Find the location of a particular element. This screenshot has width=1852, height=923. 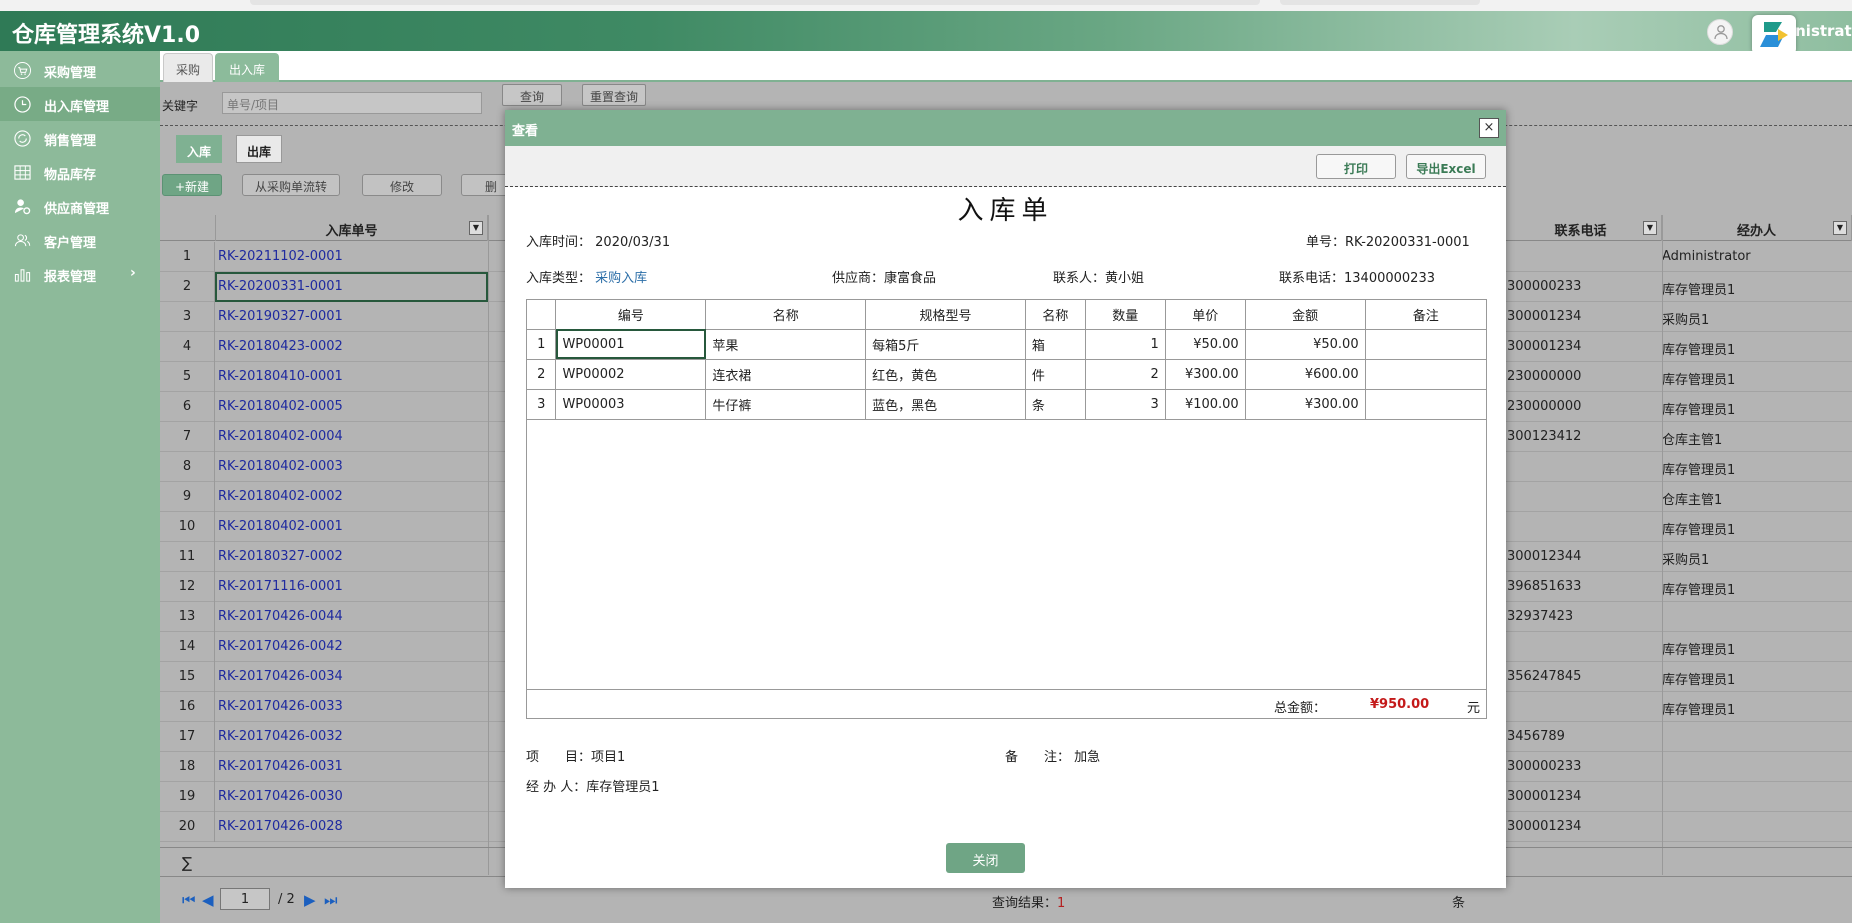

order-code-link: RK-20180402-0005 is located at coordinates (280, 406).